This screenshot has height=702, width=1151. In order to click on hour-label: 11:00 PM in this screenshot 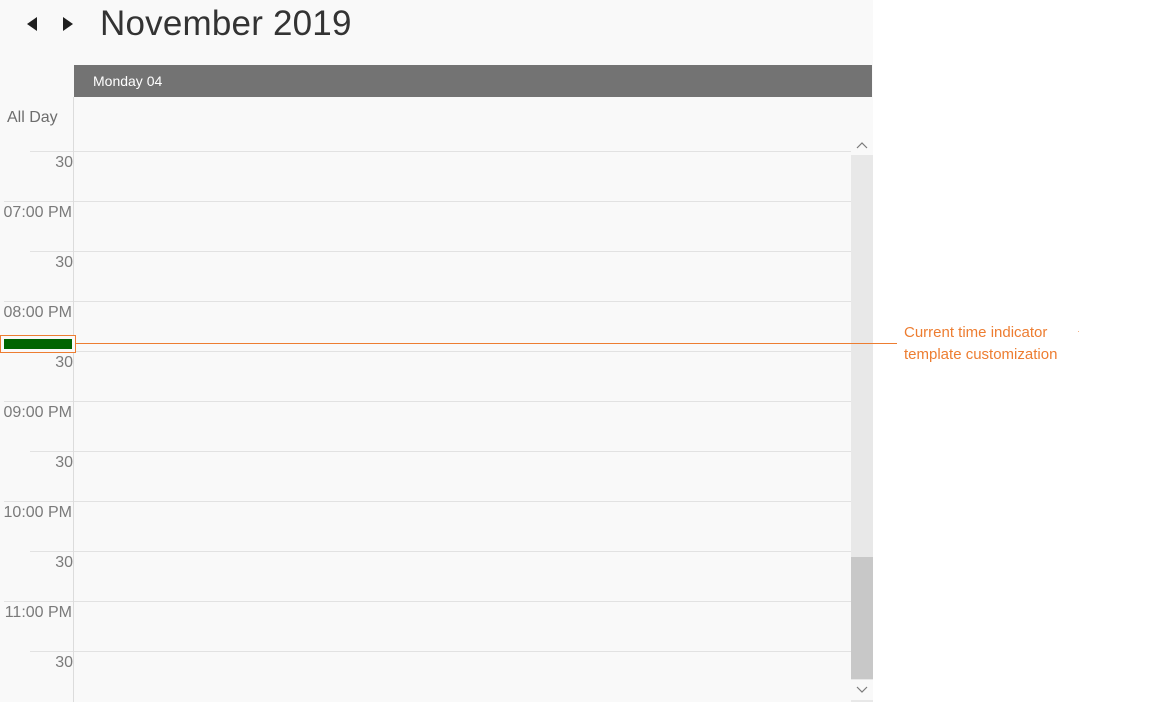, I will do `click(38, 612)`.